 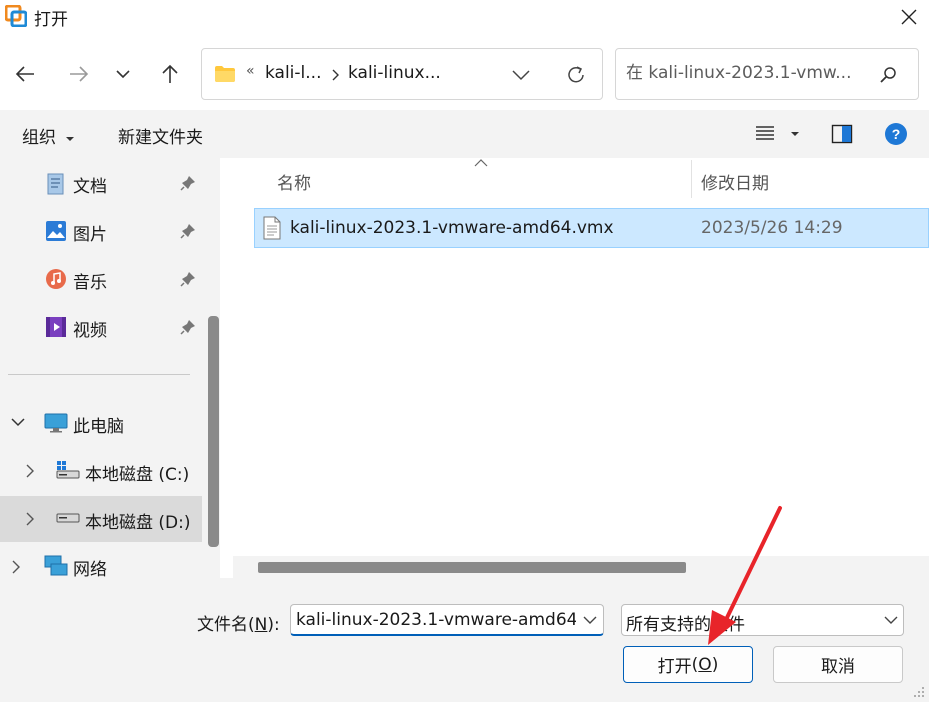 I want to click on nav-divider, so click(x=99, y=374).